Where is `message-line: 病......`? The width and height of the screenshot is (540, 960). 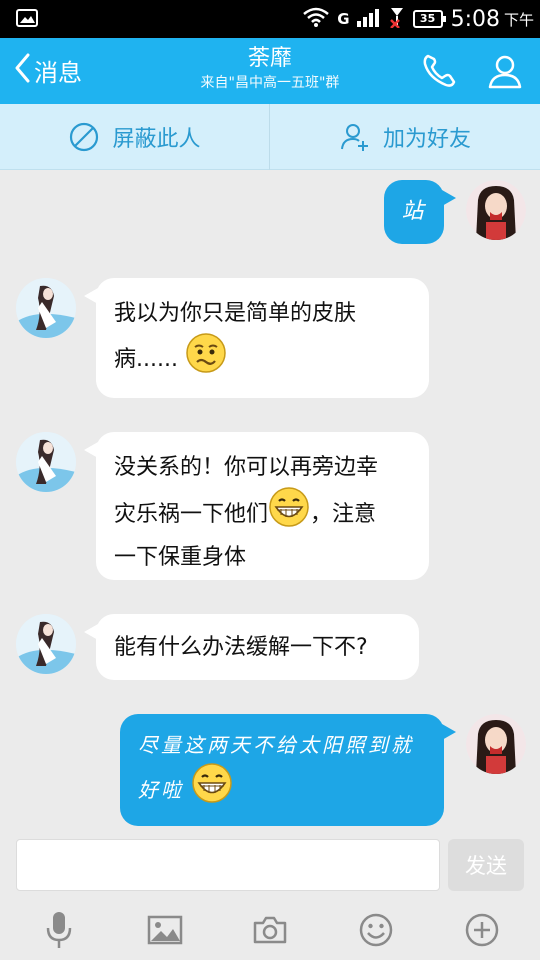 message-line: 病...... is located at coordinates (146, 359).